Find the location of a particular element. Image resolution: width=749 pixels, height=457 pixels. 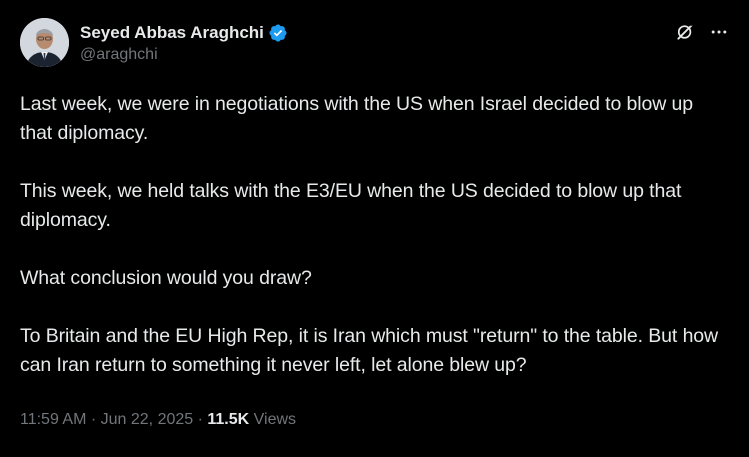

views-label: Views is located at coordinates (275, 419).